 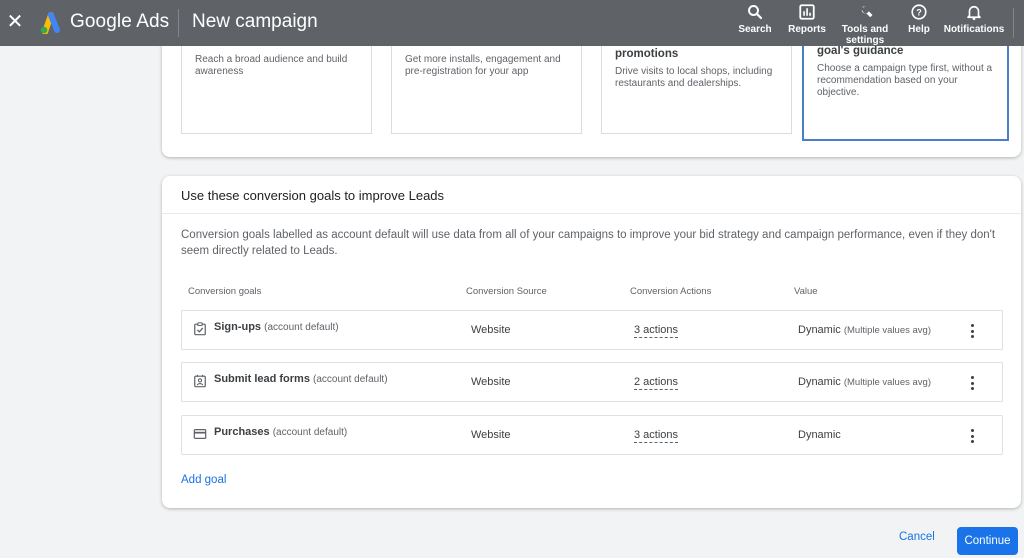 I want to click on continue-button: Continue, so click(x=987, y=541).